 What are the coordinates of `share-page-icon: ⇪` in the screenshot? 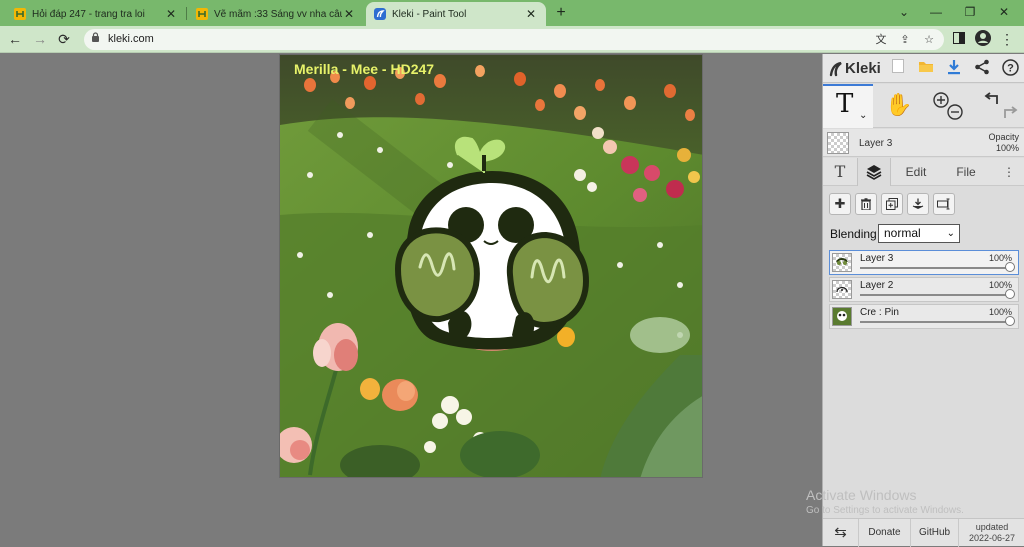 It's located at (905, 40).